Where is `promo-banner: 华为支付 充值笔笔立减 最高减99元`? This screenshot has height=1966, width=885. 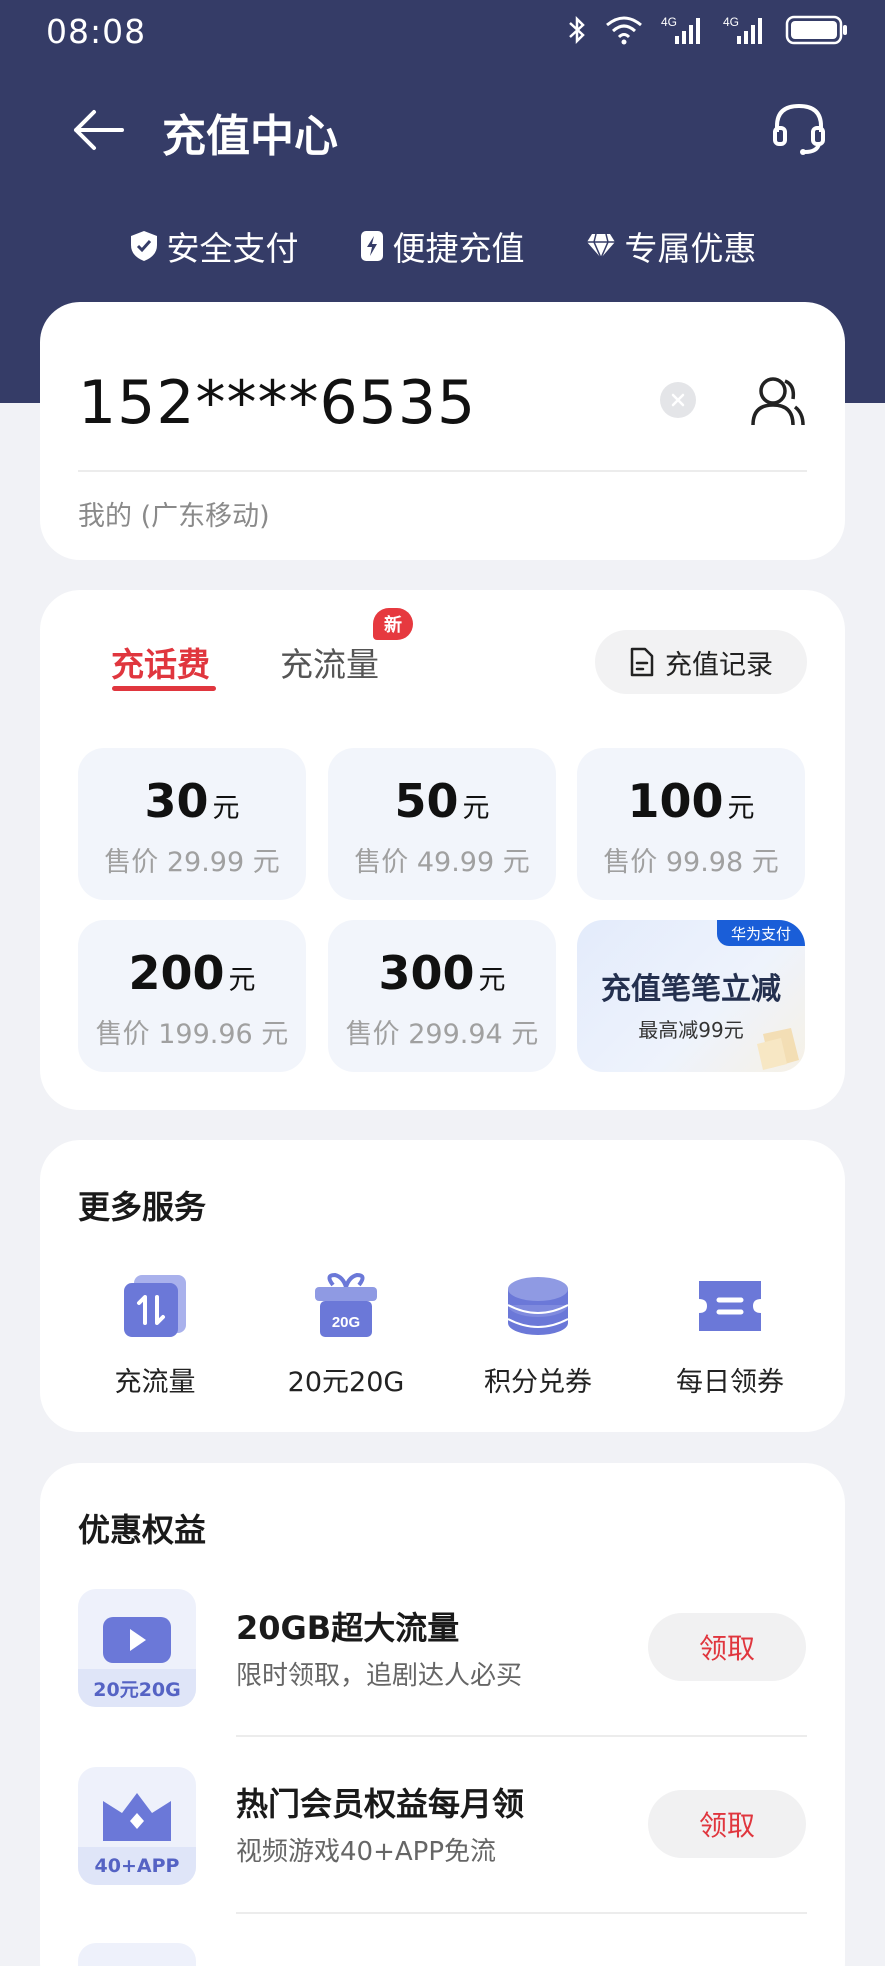 promo-banner: 华为支付 充值笔笔立减 最高减99元 is located at coordinates (691, 996).